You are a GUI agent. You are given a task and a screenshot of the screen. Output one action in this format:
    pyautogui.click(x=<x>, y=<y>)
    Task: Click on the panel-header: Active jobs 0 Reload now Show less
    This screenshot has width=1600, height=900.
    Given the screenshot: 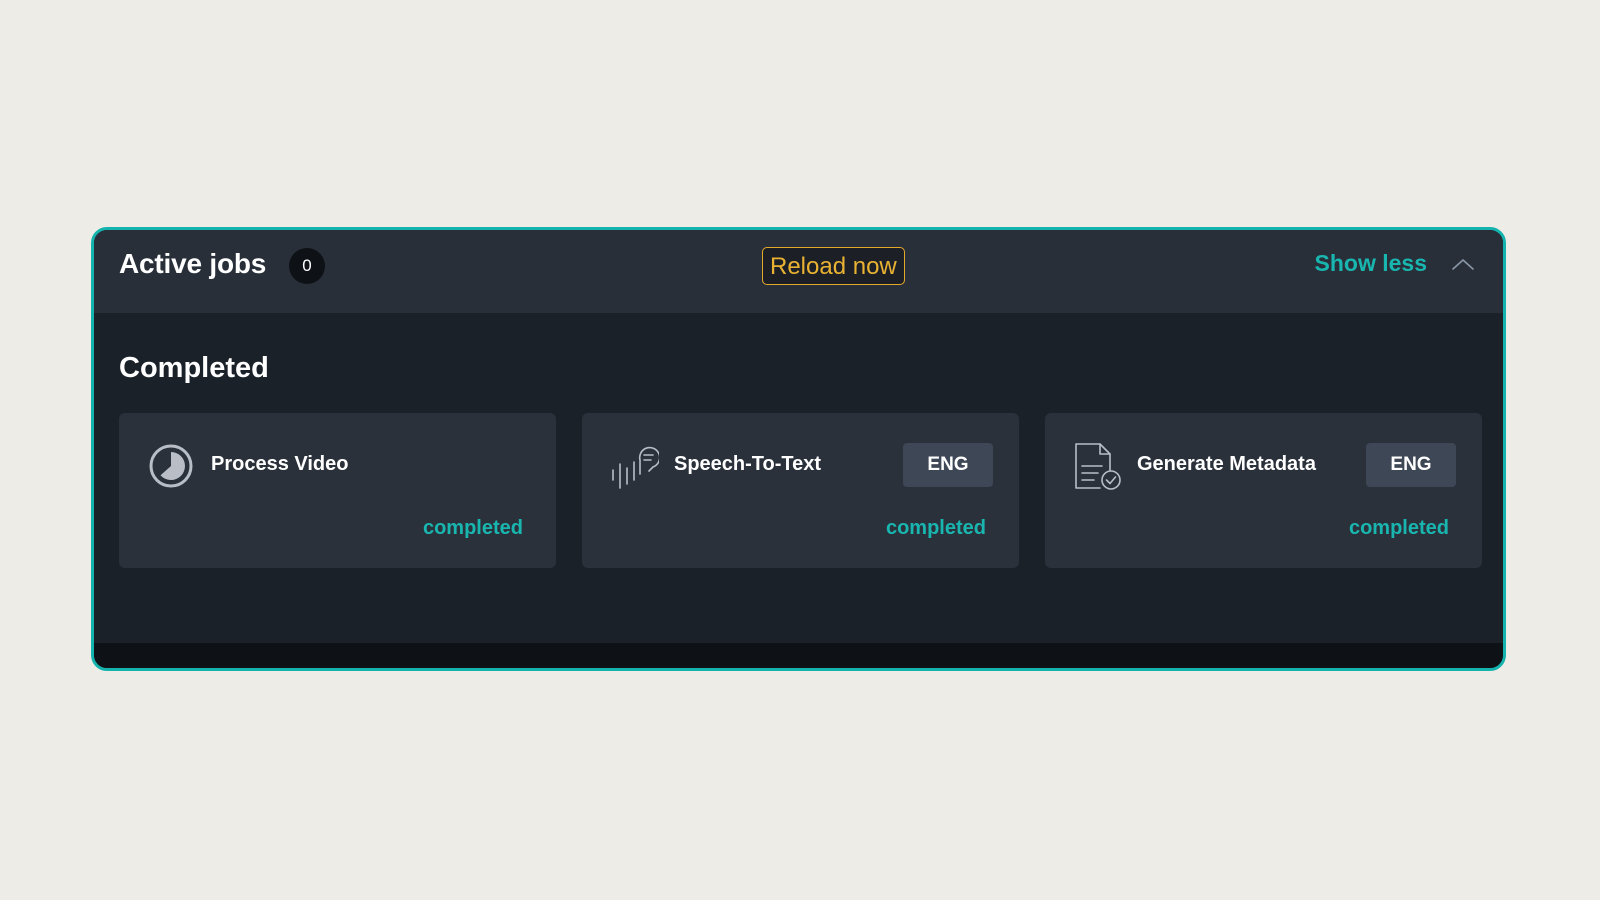 What is the action you would take?
    pyautogui.click(x=798, y=271)
    